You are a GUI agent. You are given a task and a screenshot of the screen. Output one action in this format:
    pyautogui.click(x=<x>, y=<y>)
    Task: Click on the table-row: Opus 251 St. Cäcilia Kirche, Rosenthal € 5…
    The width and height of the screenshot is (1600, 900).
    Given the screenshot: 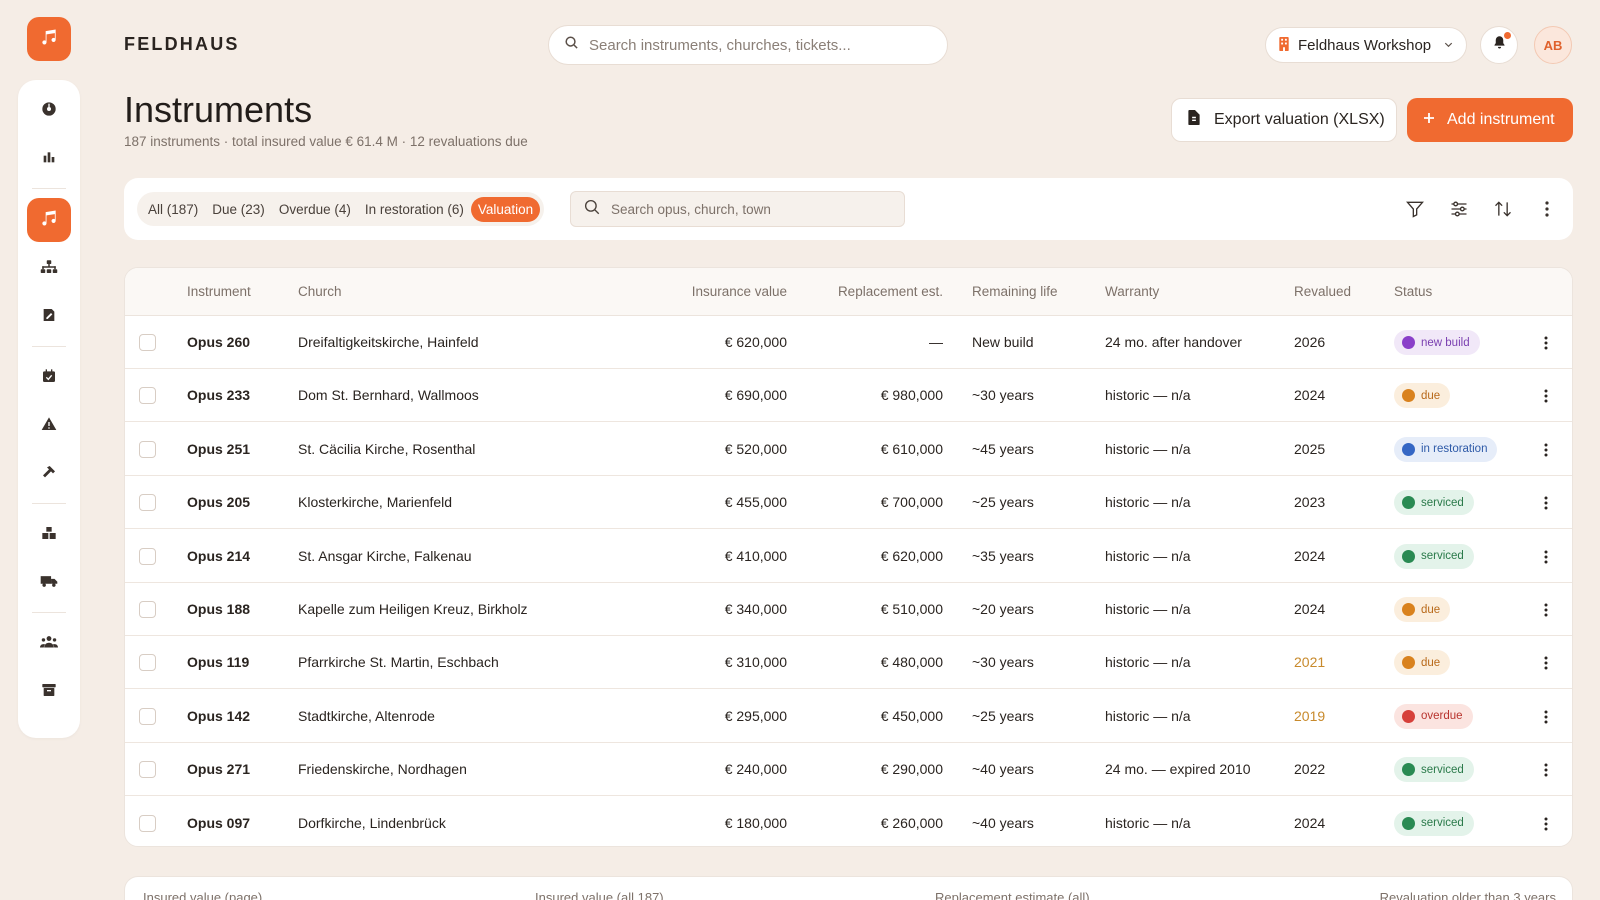 What is the action you would take?
    pyautogui.click(x=848, y=449)
    